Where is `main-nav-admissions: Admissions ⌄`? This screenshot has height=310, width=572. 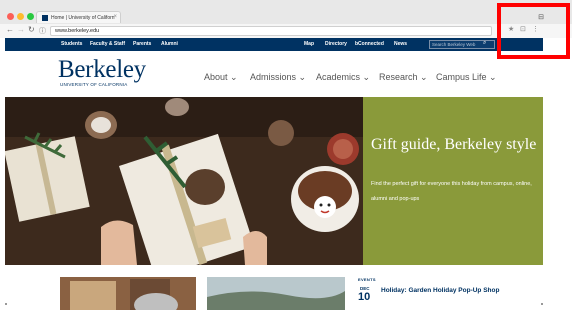
main-nav-admissions: Admissions ⌄ is located at coordinates (278, 77).